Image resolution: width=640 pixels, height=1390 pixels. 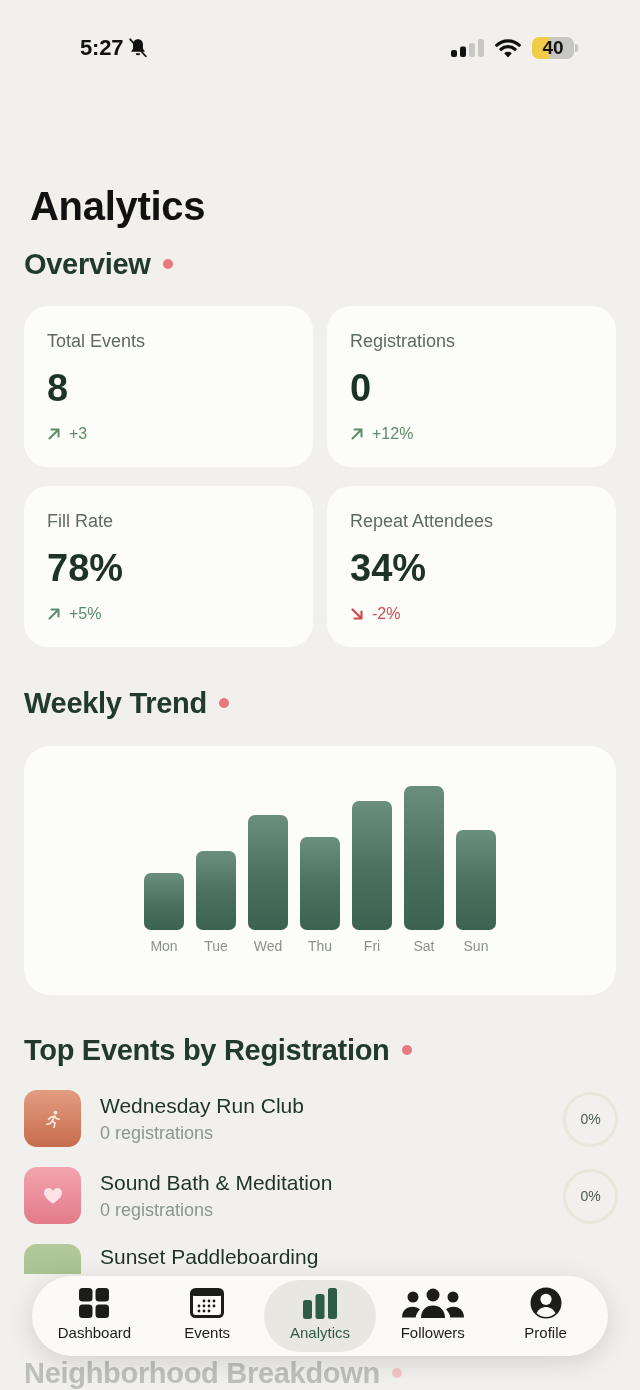 I want to click on day-label: Tue, so click(x=216, y=946).